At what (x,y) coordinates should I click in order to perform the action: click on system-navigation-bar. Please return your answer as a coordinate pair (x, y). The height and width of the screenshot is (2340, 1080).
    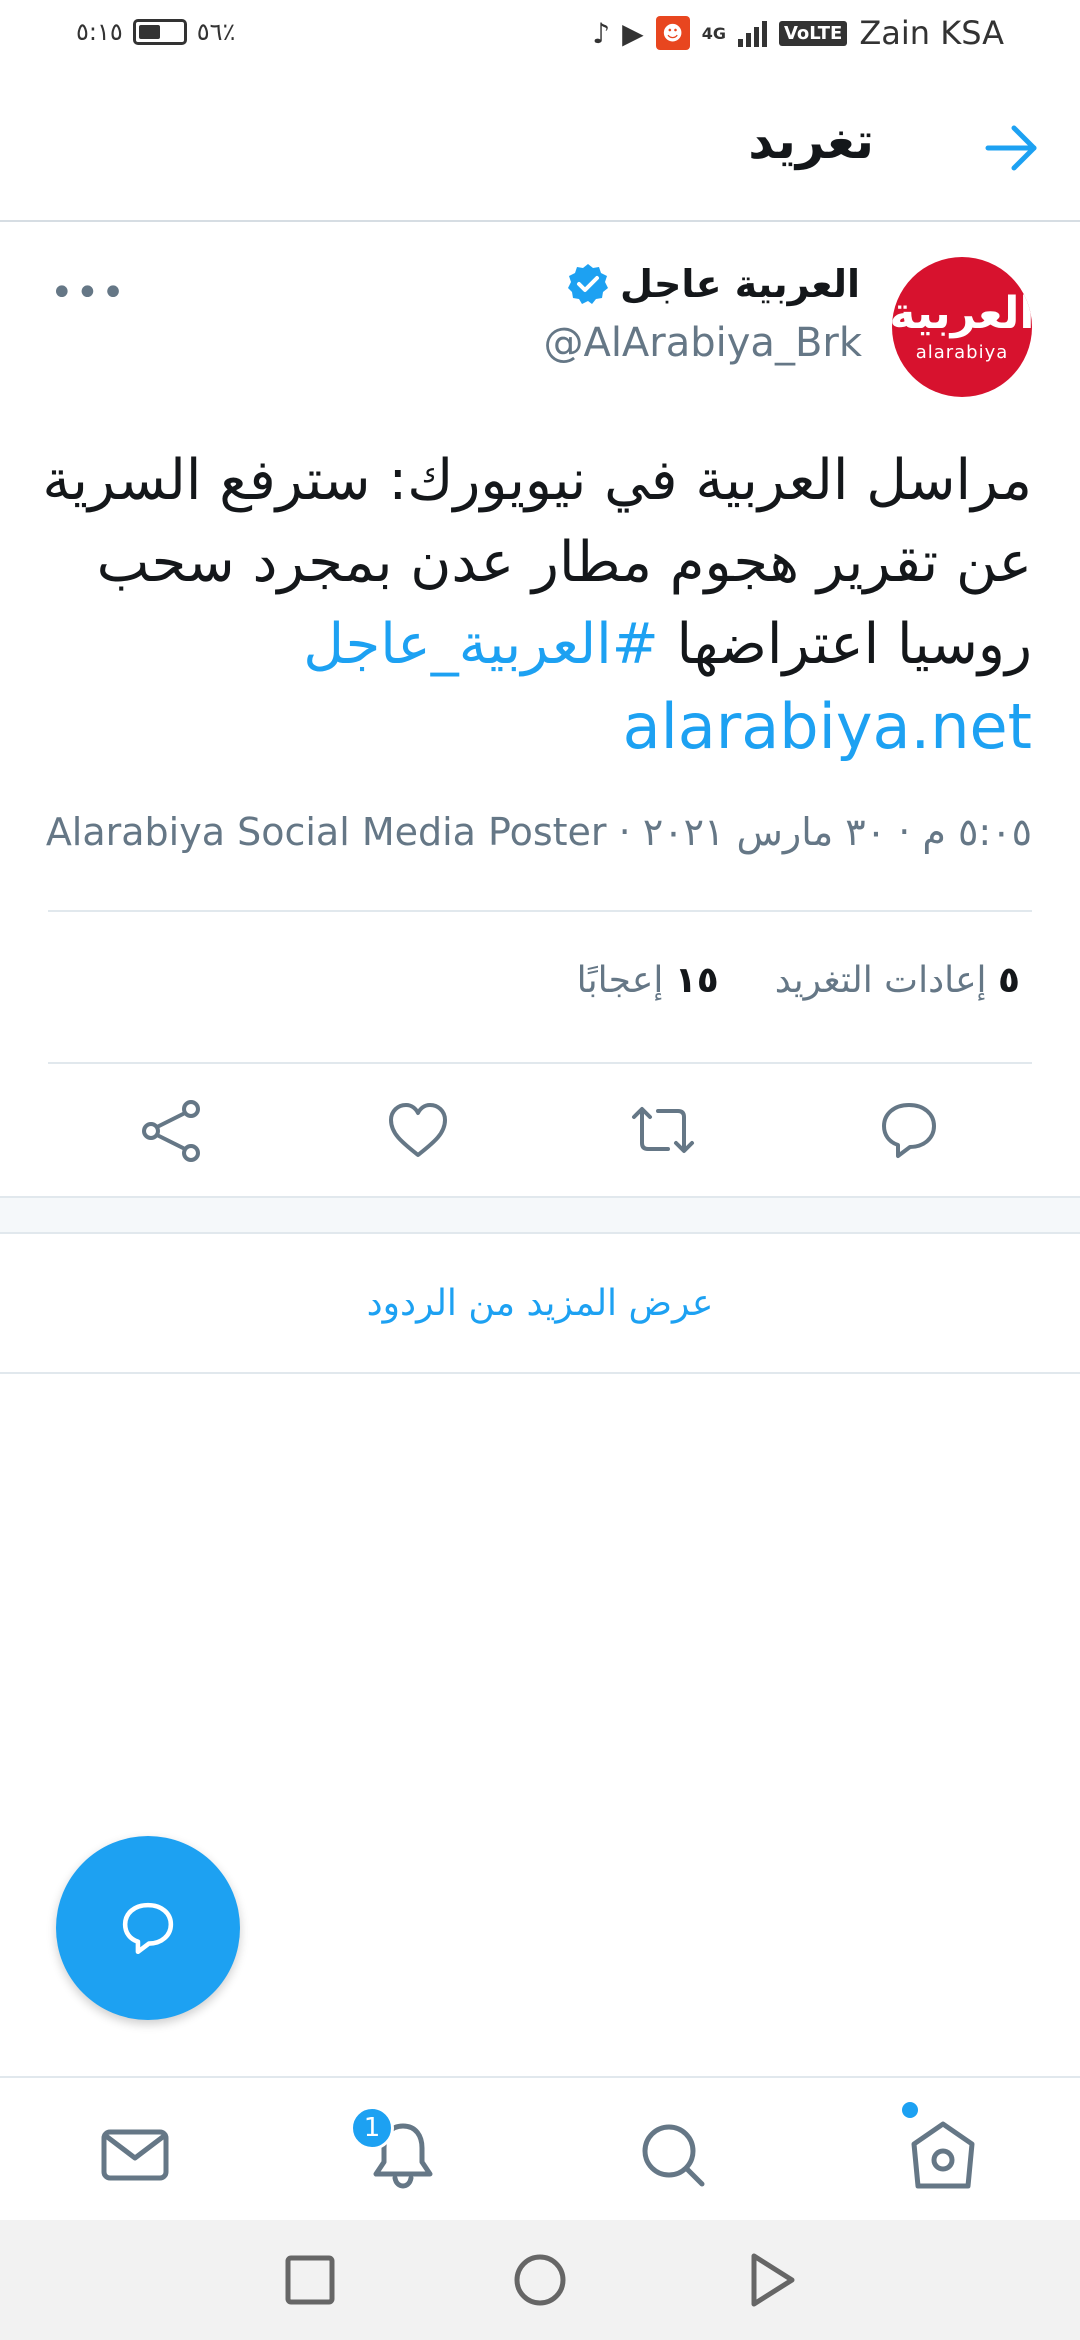
    Looking at the image, I should click on (540, 2280).